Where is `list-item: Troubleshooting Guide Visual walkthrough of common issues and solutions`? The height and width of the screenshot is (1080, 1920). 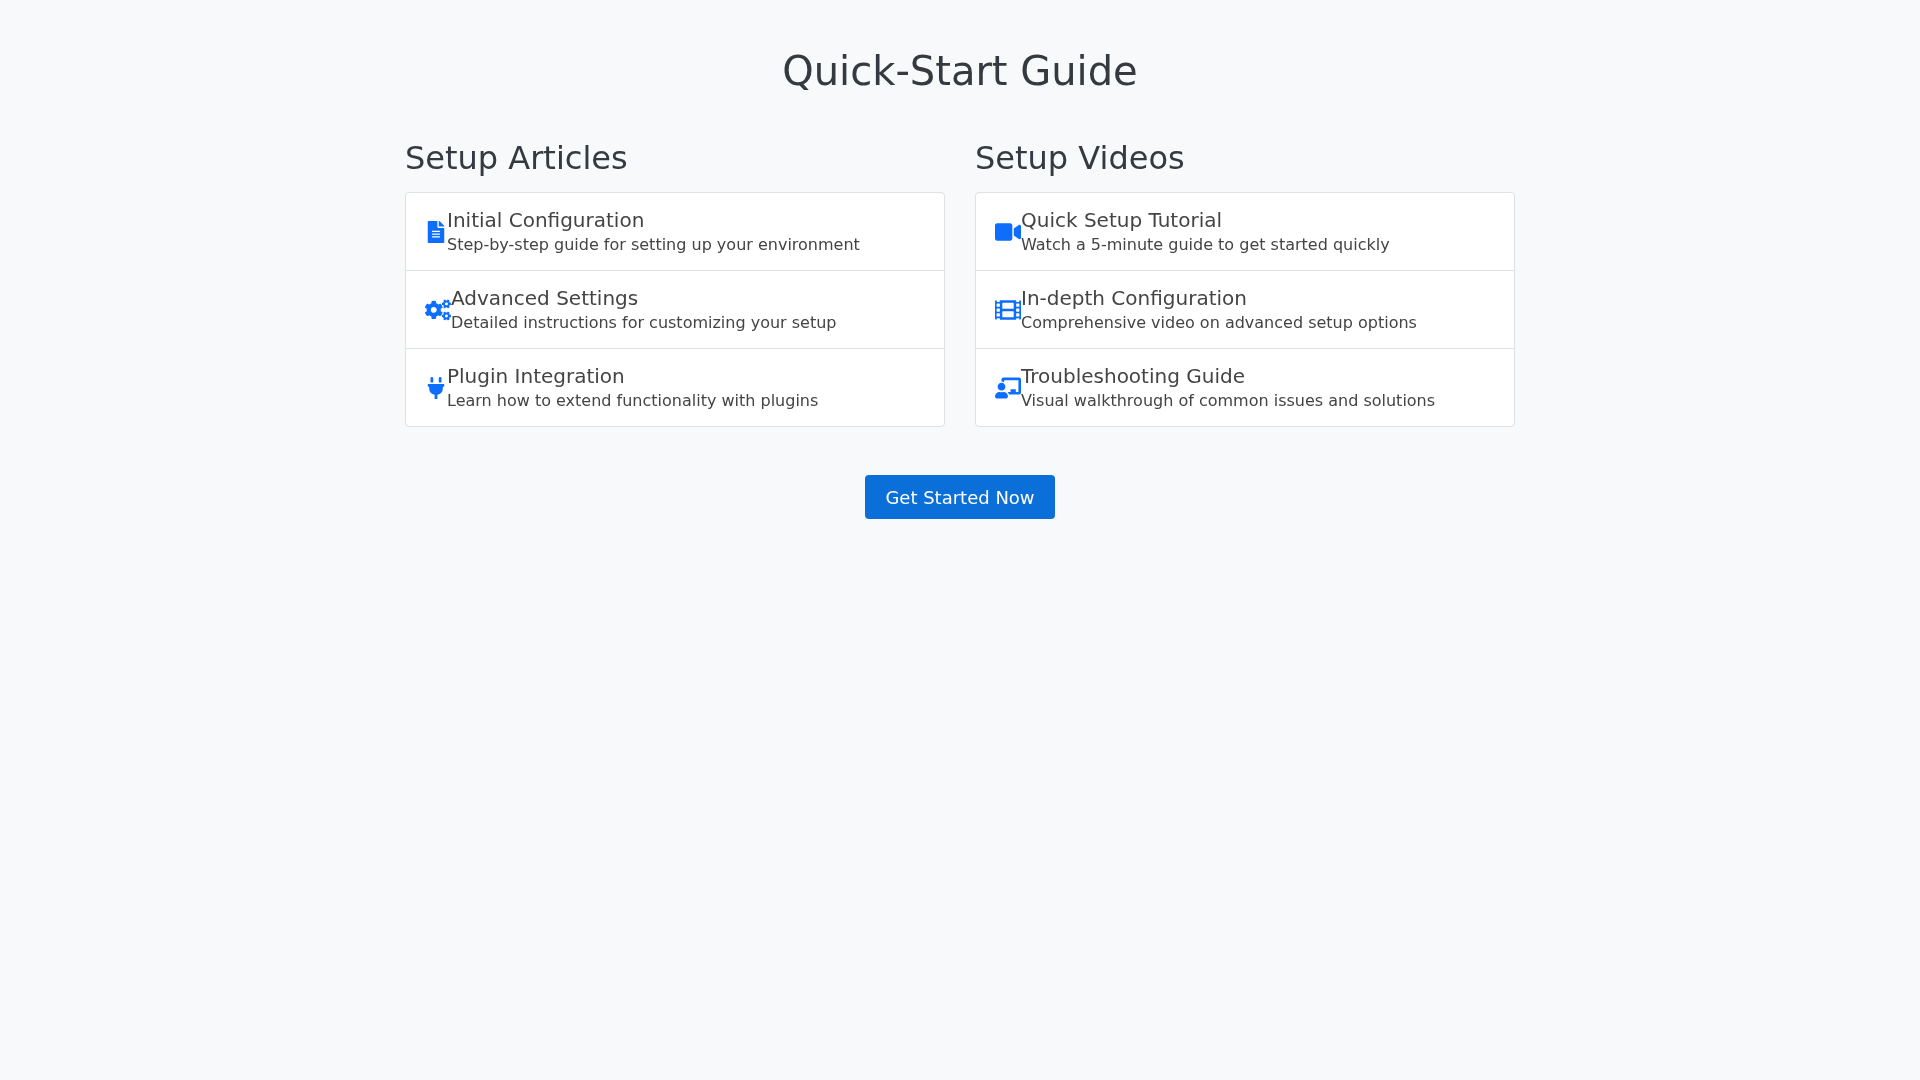 list-item: Troubleshooting Guide Visual walkthrough of common issues and solutions is located at coordinates (1245, 388).